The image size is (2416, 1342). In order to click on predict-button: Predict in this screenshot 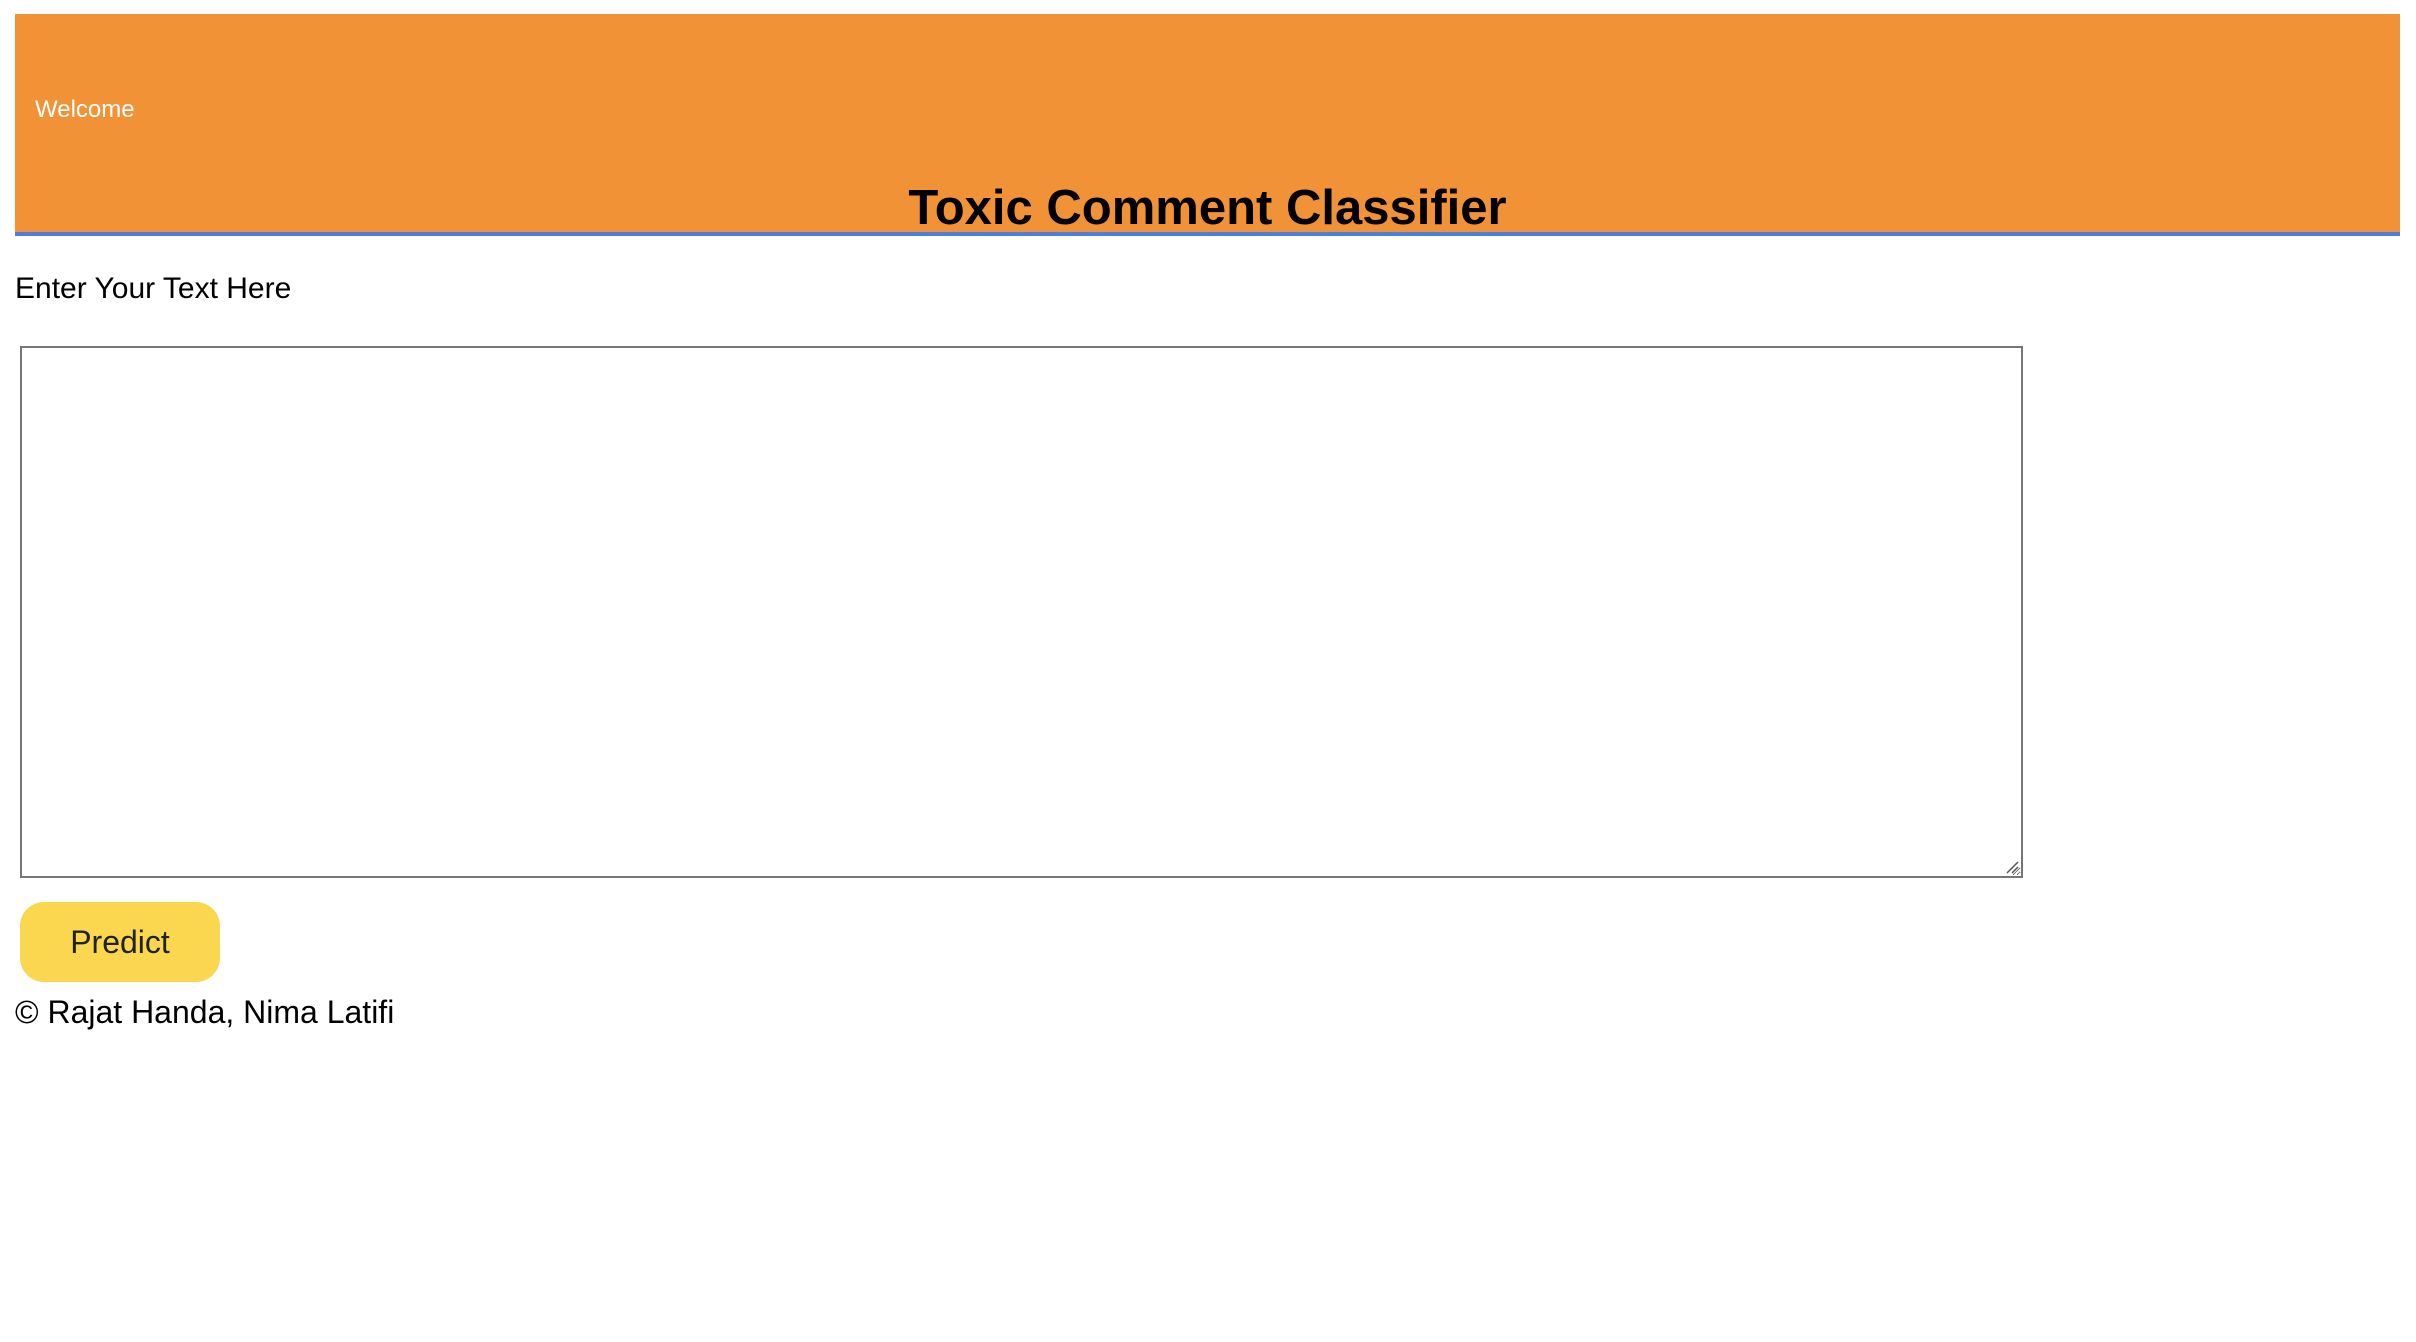, I will do `click(120, 942)`.